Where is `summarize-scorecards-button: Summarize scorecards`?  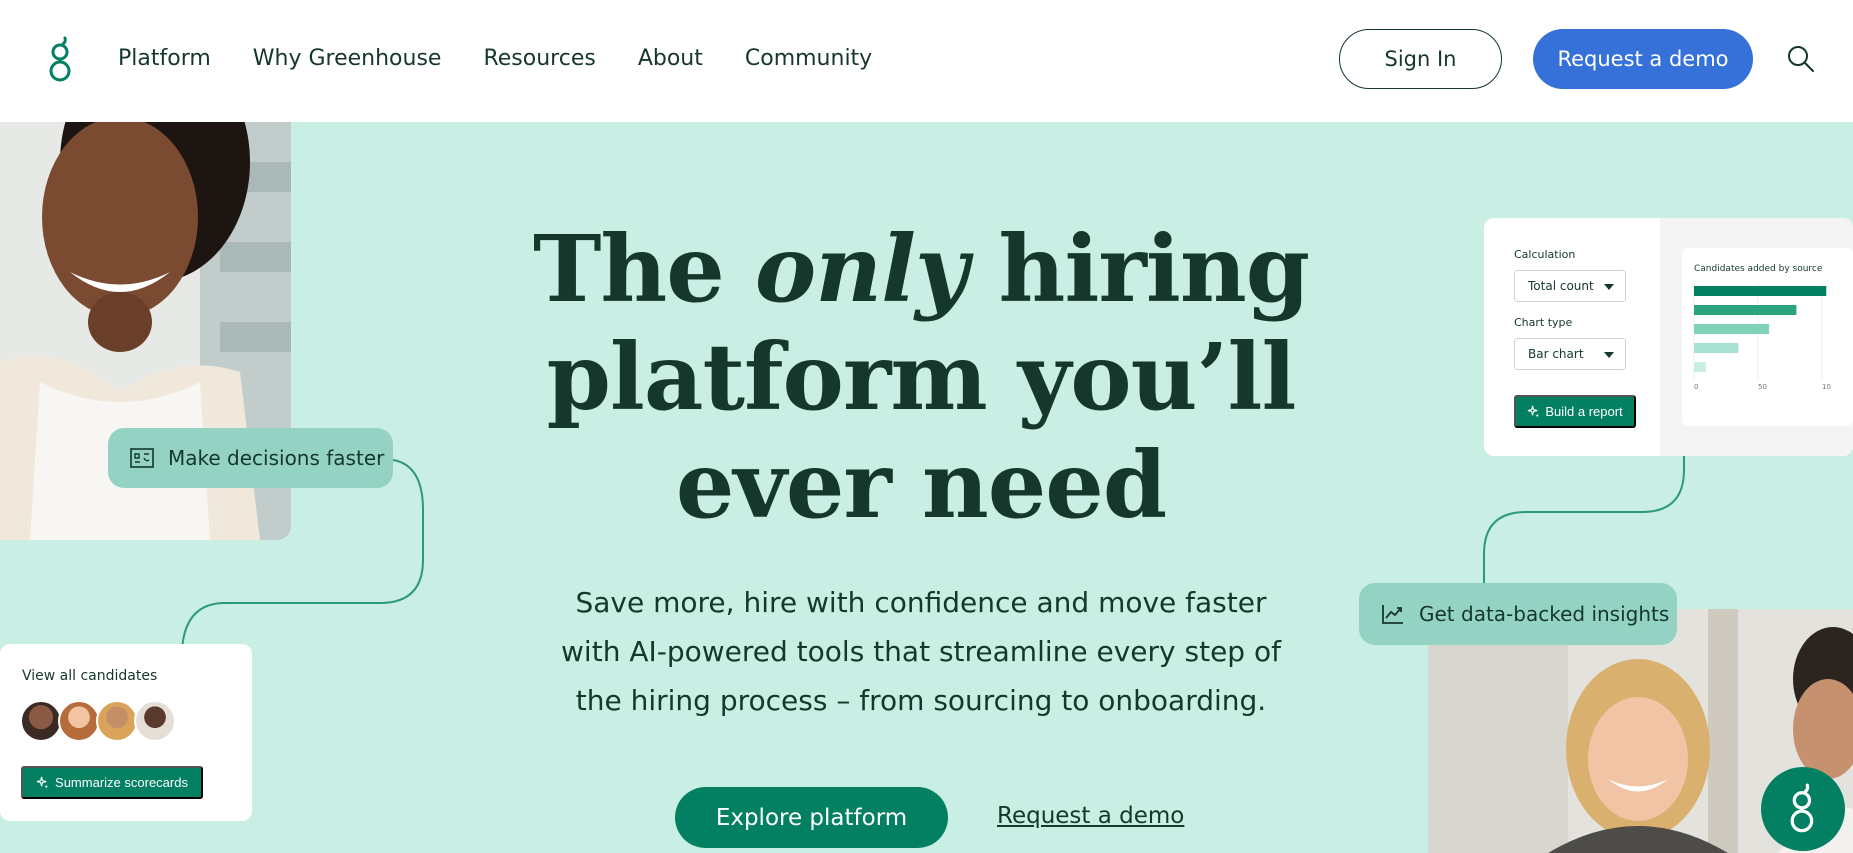
summarize-scorecards-button: Summarize scorecards is located at coordinates (112, 782).